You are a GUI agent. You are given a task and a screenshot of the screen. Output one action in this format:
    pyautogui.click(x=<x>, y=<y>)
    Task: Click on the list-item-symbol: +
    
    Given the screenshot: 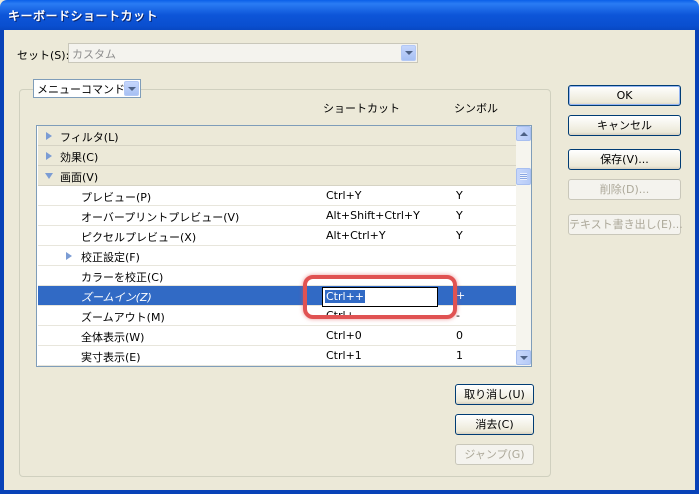 What is the action you would take?
    pyautogui.click(x=461, y=295)
    